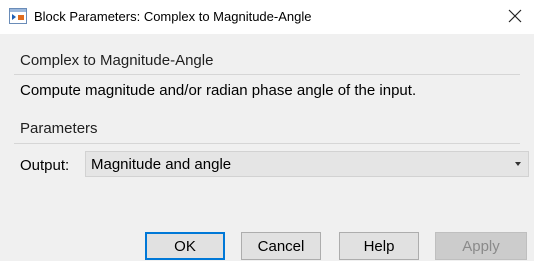 This screenshot has width=534, height=261. What do you see at coordinates (185, 246) in the screenshot?
I see `ok-button: OK` at bounding box center [185, 246].